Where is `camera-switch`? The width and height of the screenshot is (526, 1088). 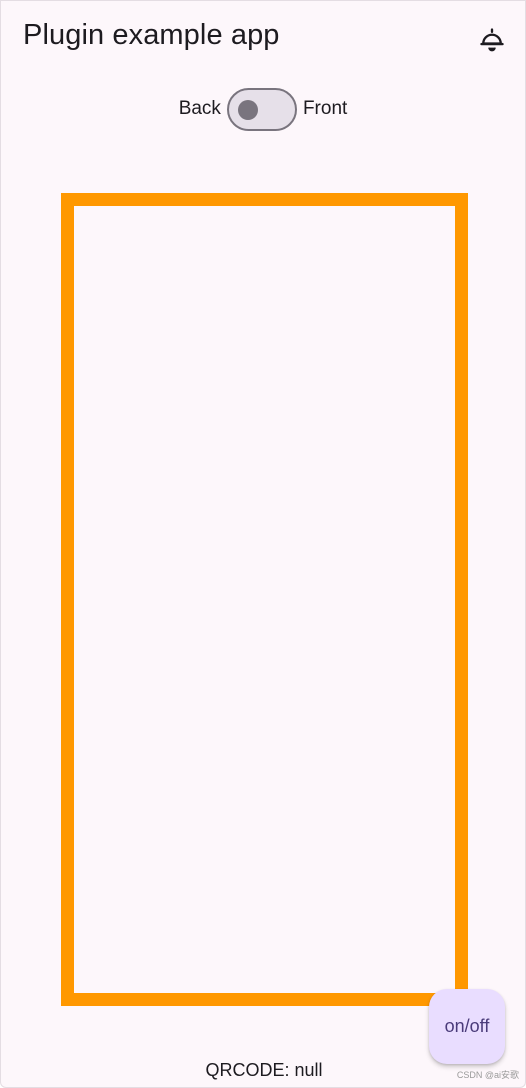 camera-switch is located at coordinates (261, 109).